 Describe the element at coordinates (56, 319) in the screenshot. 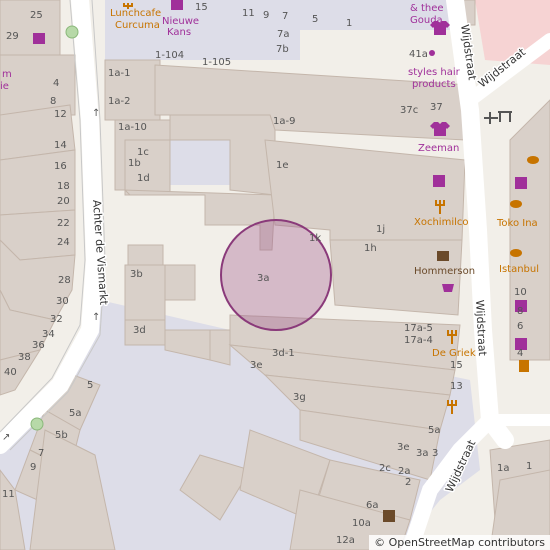

I see `house-number: 32` at that location.